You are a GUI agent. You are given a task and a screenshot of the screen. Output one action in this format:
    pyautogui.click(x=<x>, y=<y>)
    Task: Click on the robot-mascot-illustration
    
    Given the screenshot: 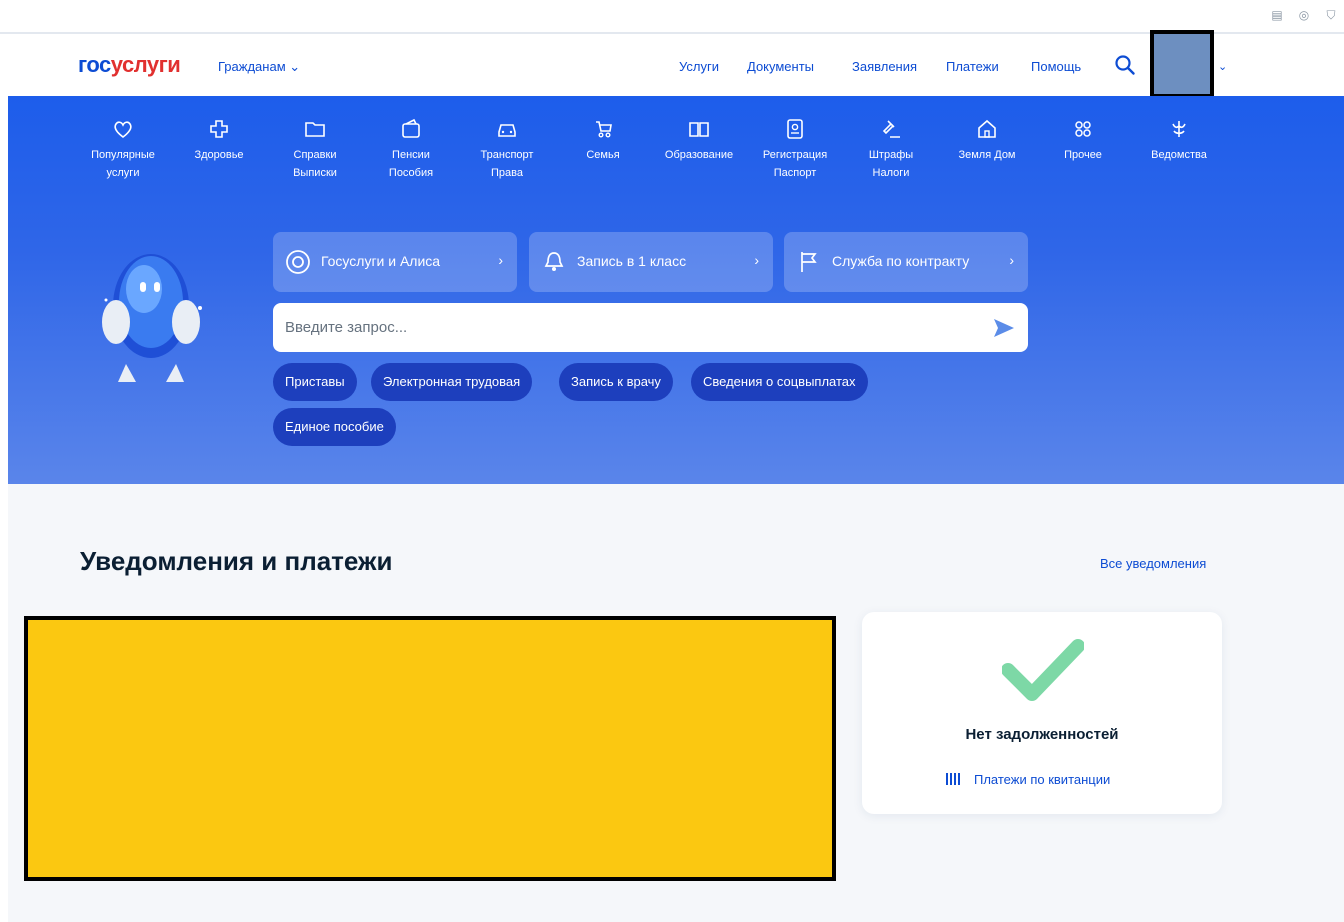 What is the action you would take?
    pyautogui.click(x=152, y=318)
    